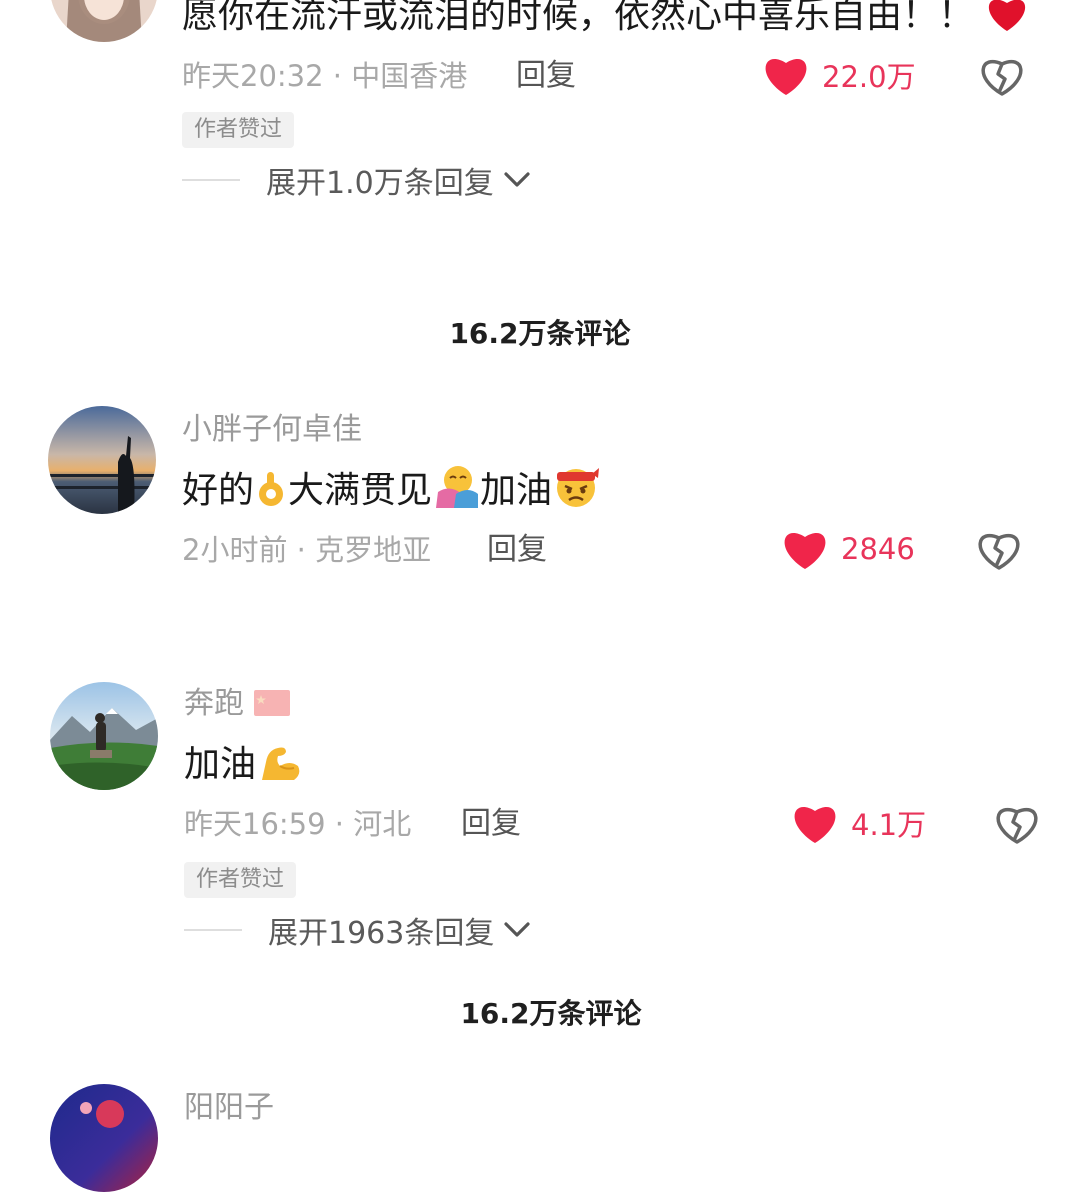  What do you see at coordinates (381, 933) in the screenshot?
I see `expand-replies-label: 展开1963条回复` at bounding box center [381, 933].